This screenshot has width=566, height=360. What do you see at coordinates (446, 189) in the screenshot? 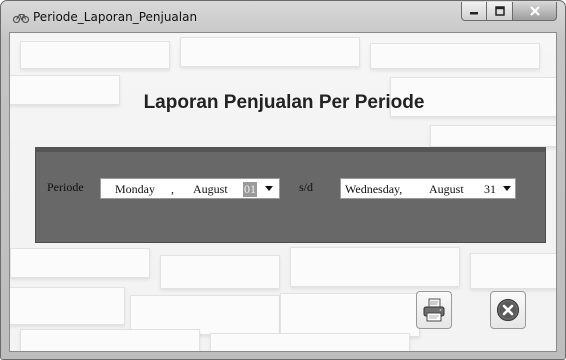
I see `end-month: August` at bounding box center [446, 189].